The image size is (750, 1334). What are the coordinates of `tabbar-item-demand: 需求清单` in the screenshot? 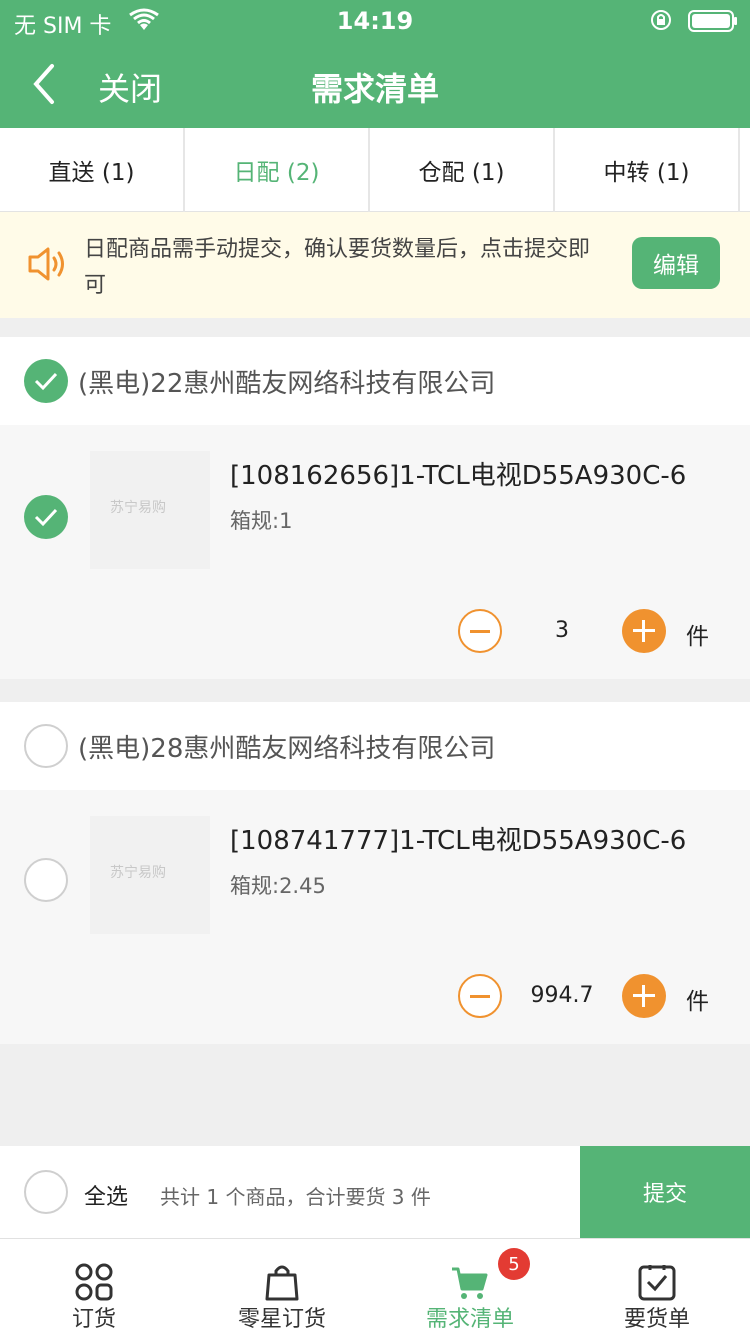 It's located at (470, 1286).